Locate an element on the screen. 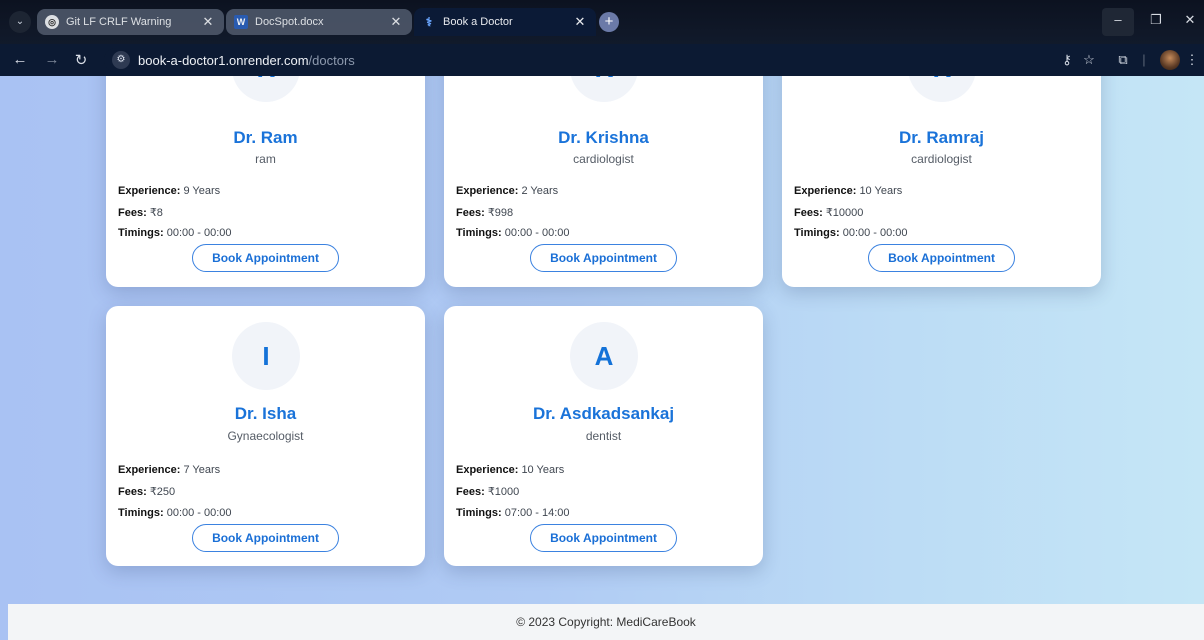  tab-title: Book a Doctor is located at coordinates (478, 22).